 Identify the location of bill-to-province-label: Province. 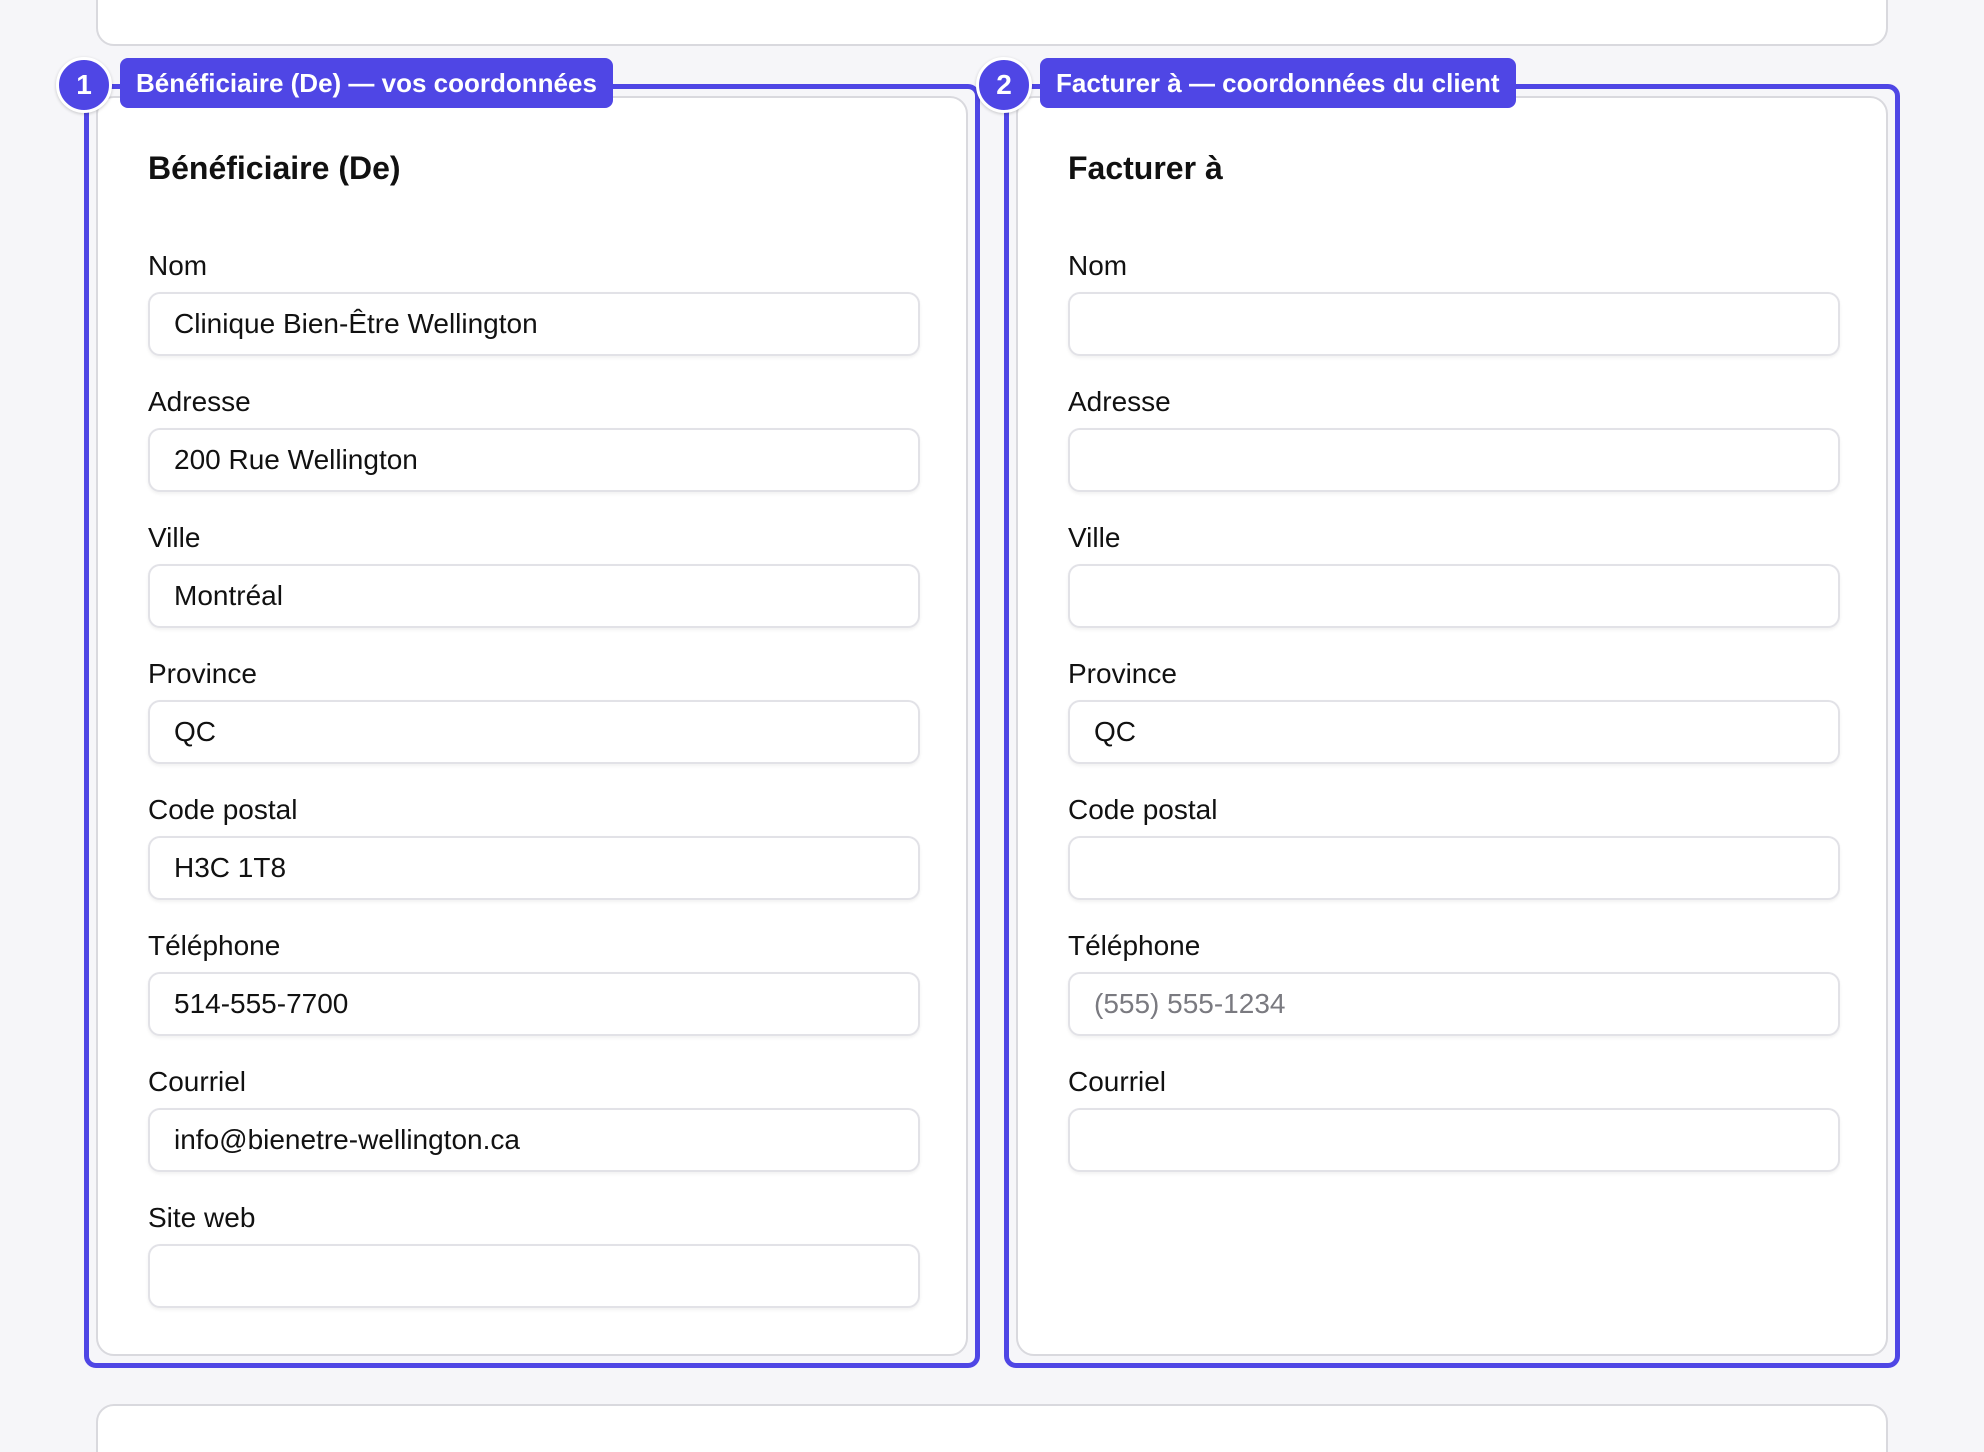
(1122, 673).